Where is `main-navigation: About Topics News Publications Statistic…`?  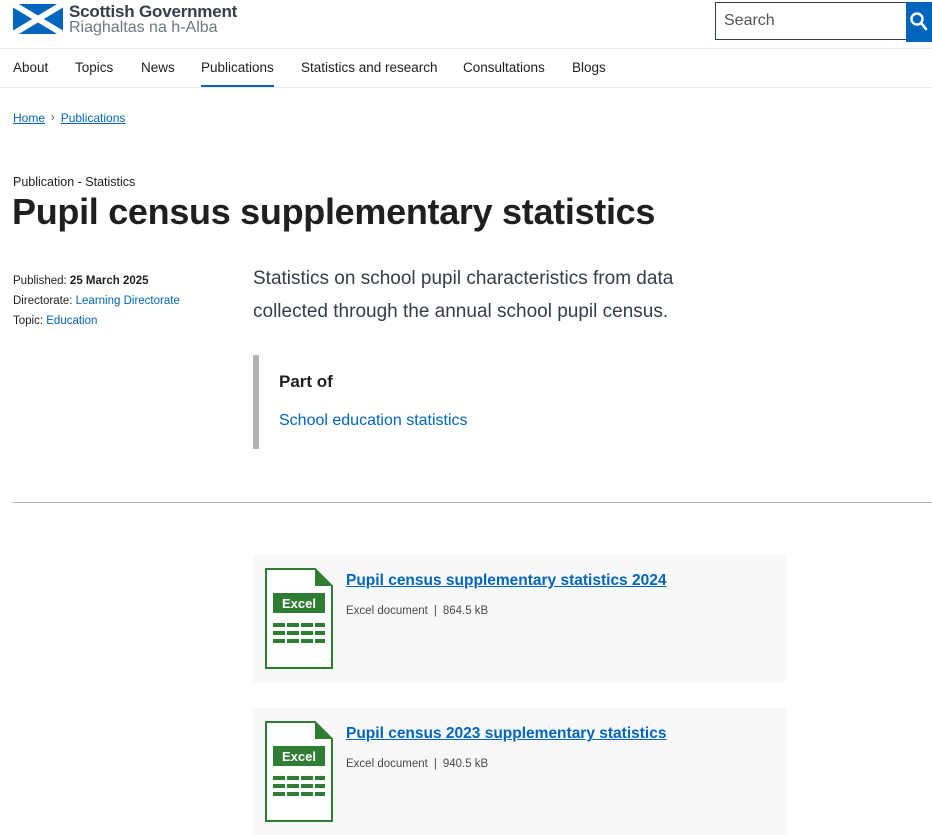 main-navigation: About Topics News Publications Statistic… is located at coordinates (466, 68).